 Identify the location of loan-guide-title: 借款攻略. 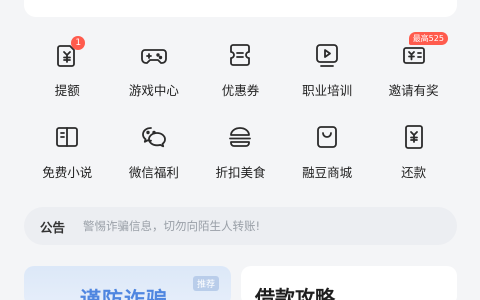
(295, 293).